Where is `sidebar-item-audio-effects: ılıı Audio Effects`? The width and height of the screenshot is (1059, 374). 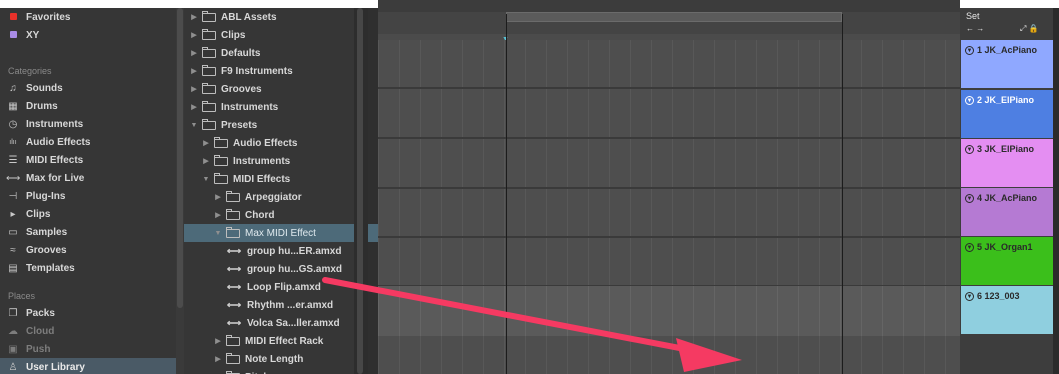
sidebar-item-audio-effects: ılıı Audio Effects is located at coordinates (88, 142).